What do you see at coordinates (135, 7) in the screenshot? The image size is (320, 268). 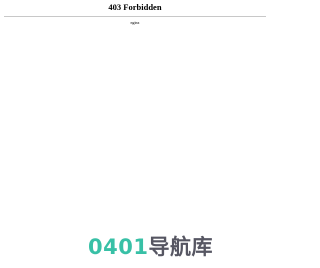 I see `page-title: 403 Forbidden` at bounding box center [135, 7].